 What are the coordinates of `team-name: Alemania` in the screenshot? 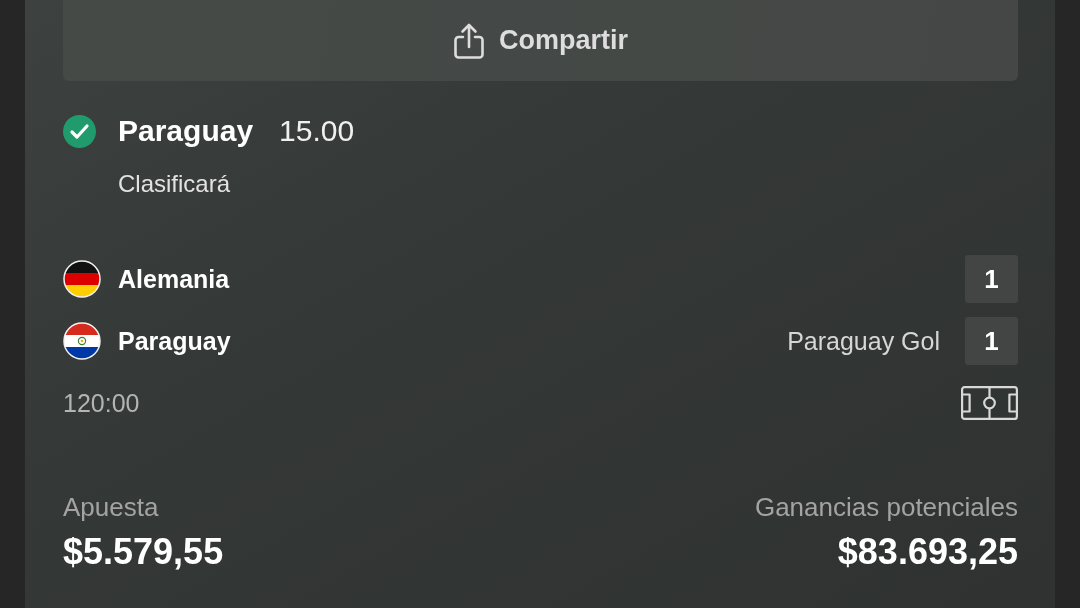 It's located at (174, 279).